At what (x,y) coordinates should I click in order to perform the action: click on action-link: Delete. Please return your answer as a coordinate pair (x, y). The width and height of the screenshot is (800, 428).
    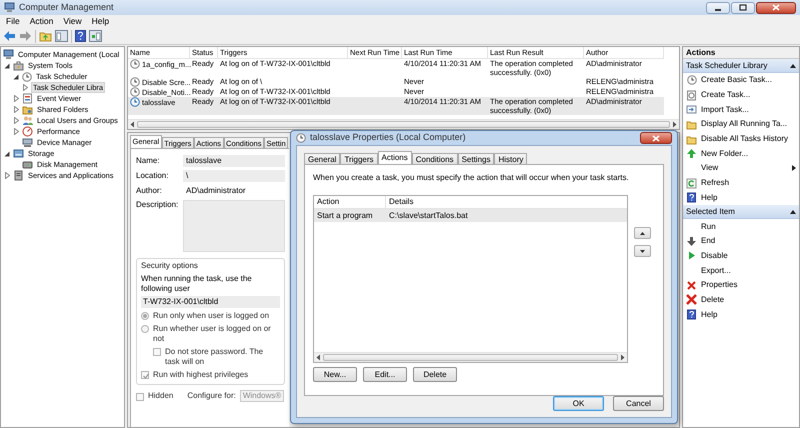
    Looking at the image, I should click on (712, 299).